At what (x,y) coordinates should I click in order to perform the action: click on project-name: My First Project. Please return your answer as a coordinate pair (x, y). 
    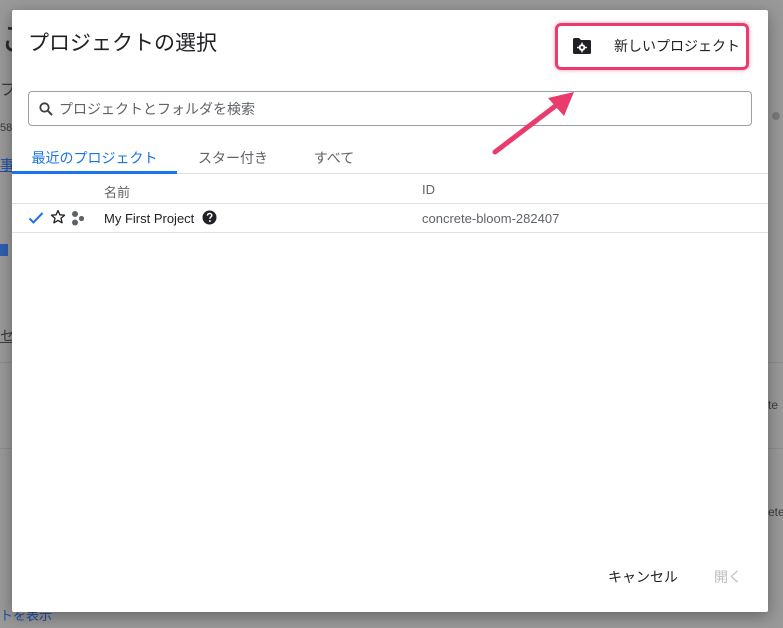
    Looking at the image, I should click on (149, 218).